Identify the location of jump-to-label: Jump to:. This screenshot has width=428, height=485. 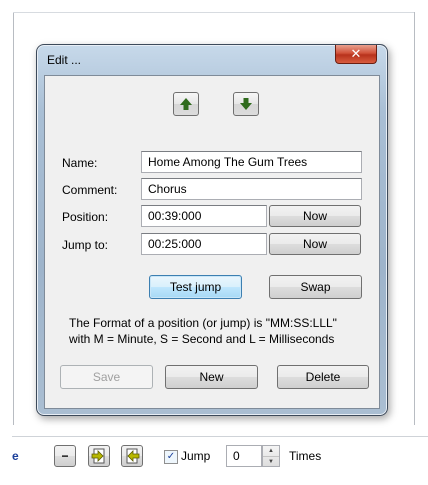
(85, 245).